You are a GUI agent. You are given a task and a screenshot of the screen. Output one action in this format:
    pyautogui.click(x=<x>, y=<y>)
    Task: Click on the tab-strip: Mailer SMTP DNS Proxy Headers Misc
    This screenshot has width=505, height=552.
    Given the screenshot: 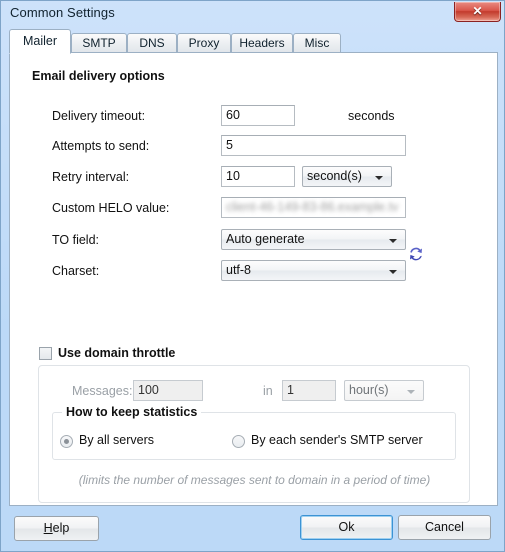 What is the action you would take?
    pyautogui.click(x=253, y=41)
    